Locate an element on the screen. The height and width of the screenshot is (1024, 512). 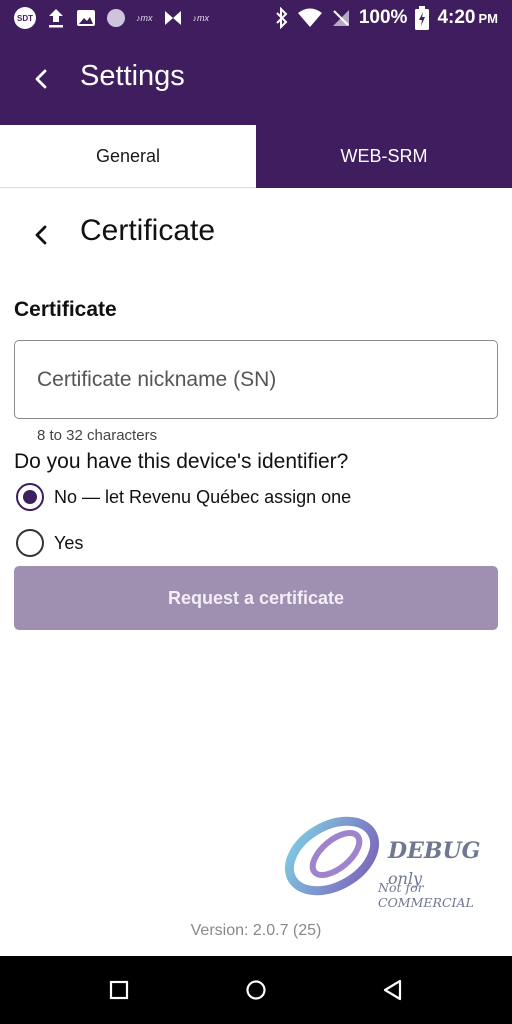
radio-button-unchecked is located at coordinates (30, 543).